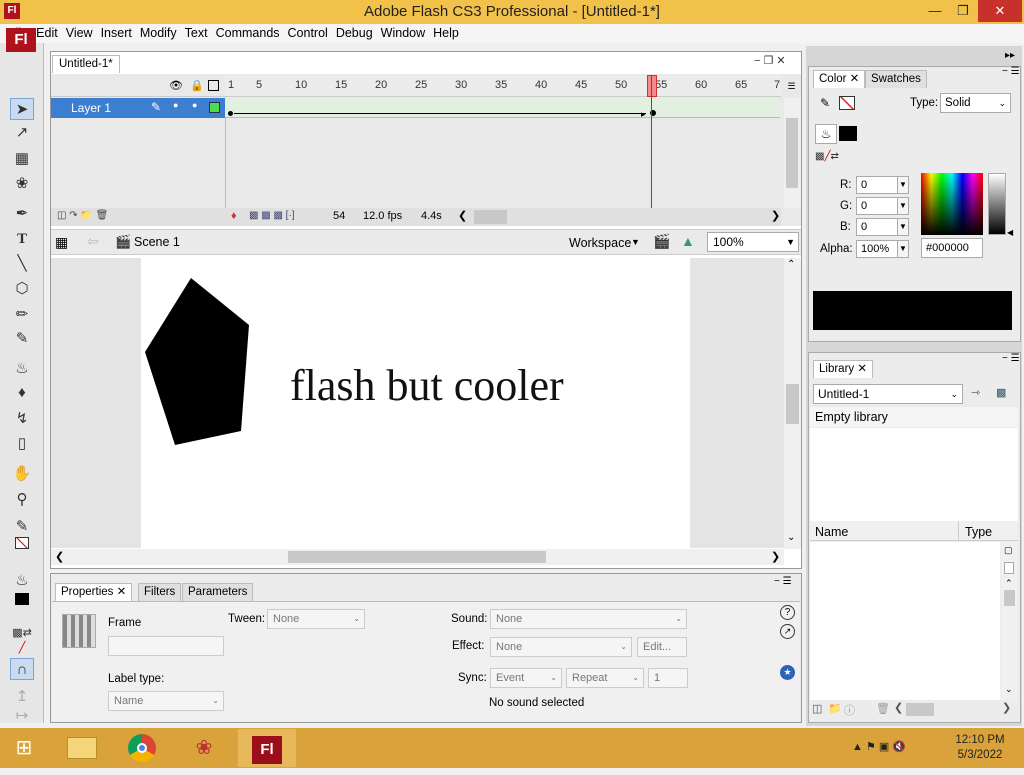  What do you see at coordinates (82, 748) in the screenshot?
I see `file-explorer-icon` at bounding box center [82, 748].